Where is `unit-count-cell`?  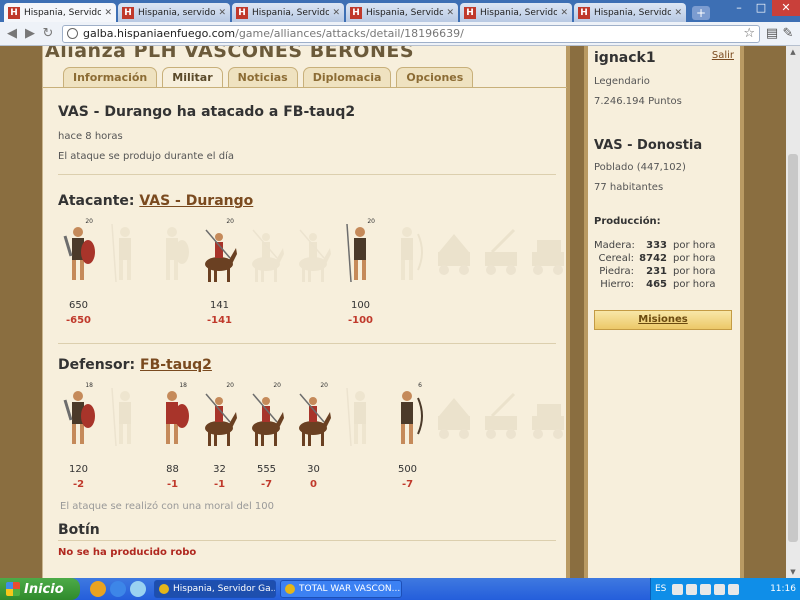 unit-count-cell is located at coordinates (548, 313).